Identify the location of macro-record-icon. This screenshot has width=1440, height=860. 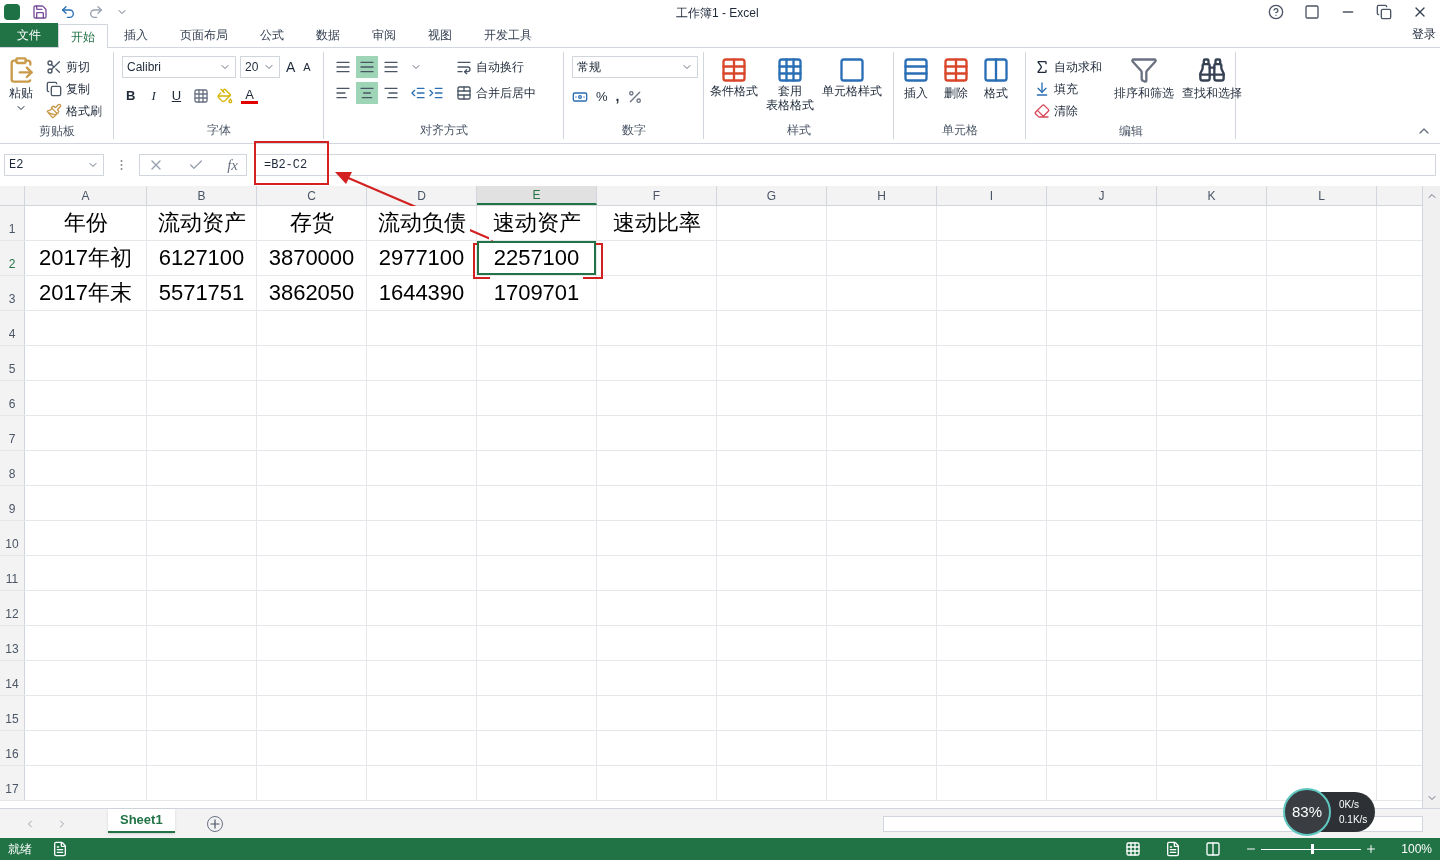
(60, 849).